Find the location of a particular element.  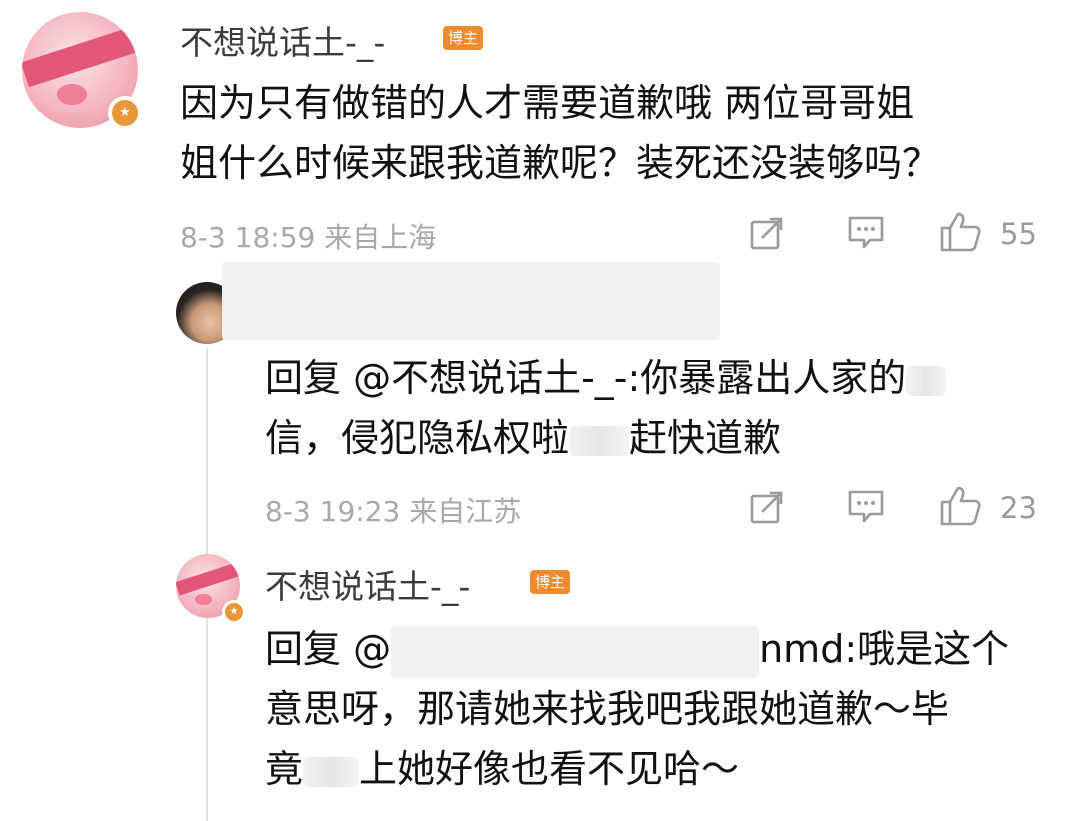

reply1-text-line1-content: 回复 @不想说话土-_-:你暴露出人家的 is located at coordinates (586, 378).